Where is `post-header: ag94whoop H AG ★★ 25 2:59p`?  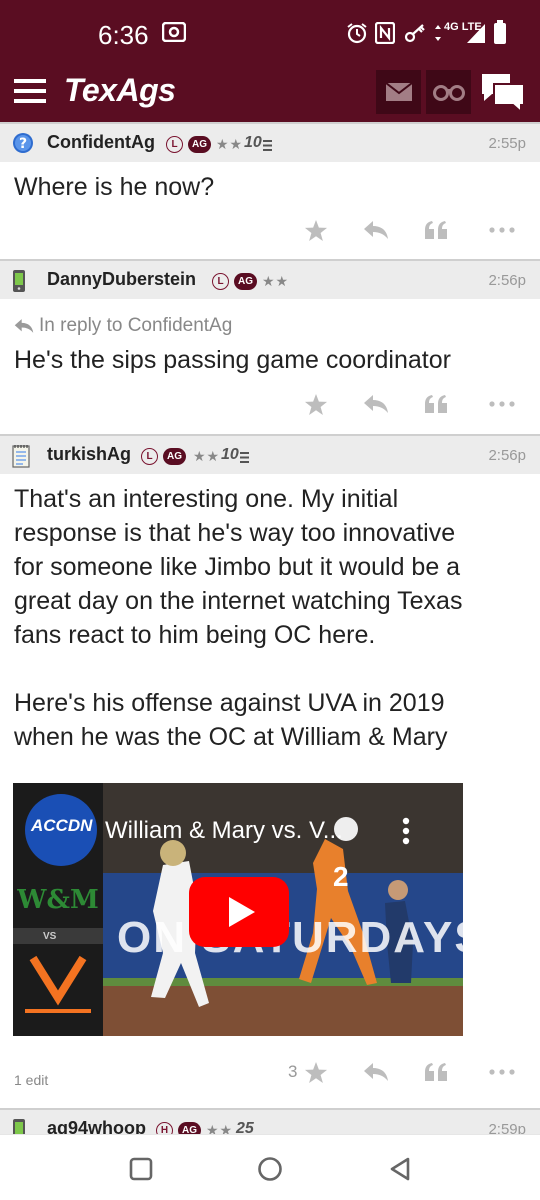
post-header: ag94whoop H AG ★★ 25 2:59p is located at coordinates (270, 1121).